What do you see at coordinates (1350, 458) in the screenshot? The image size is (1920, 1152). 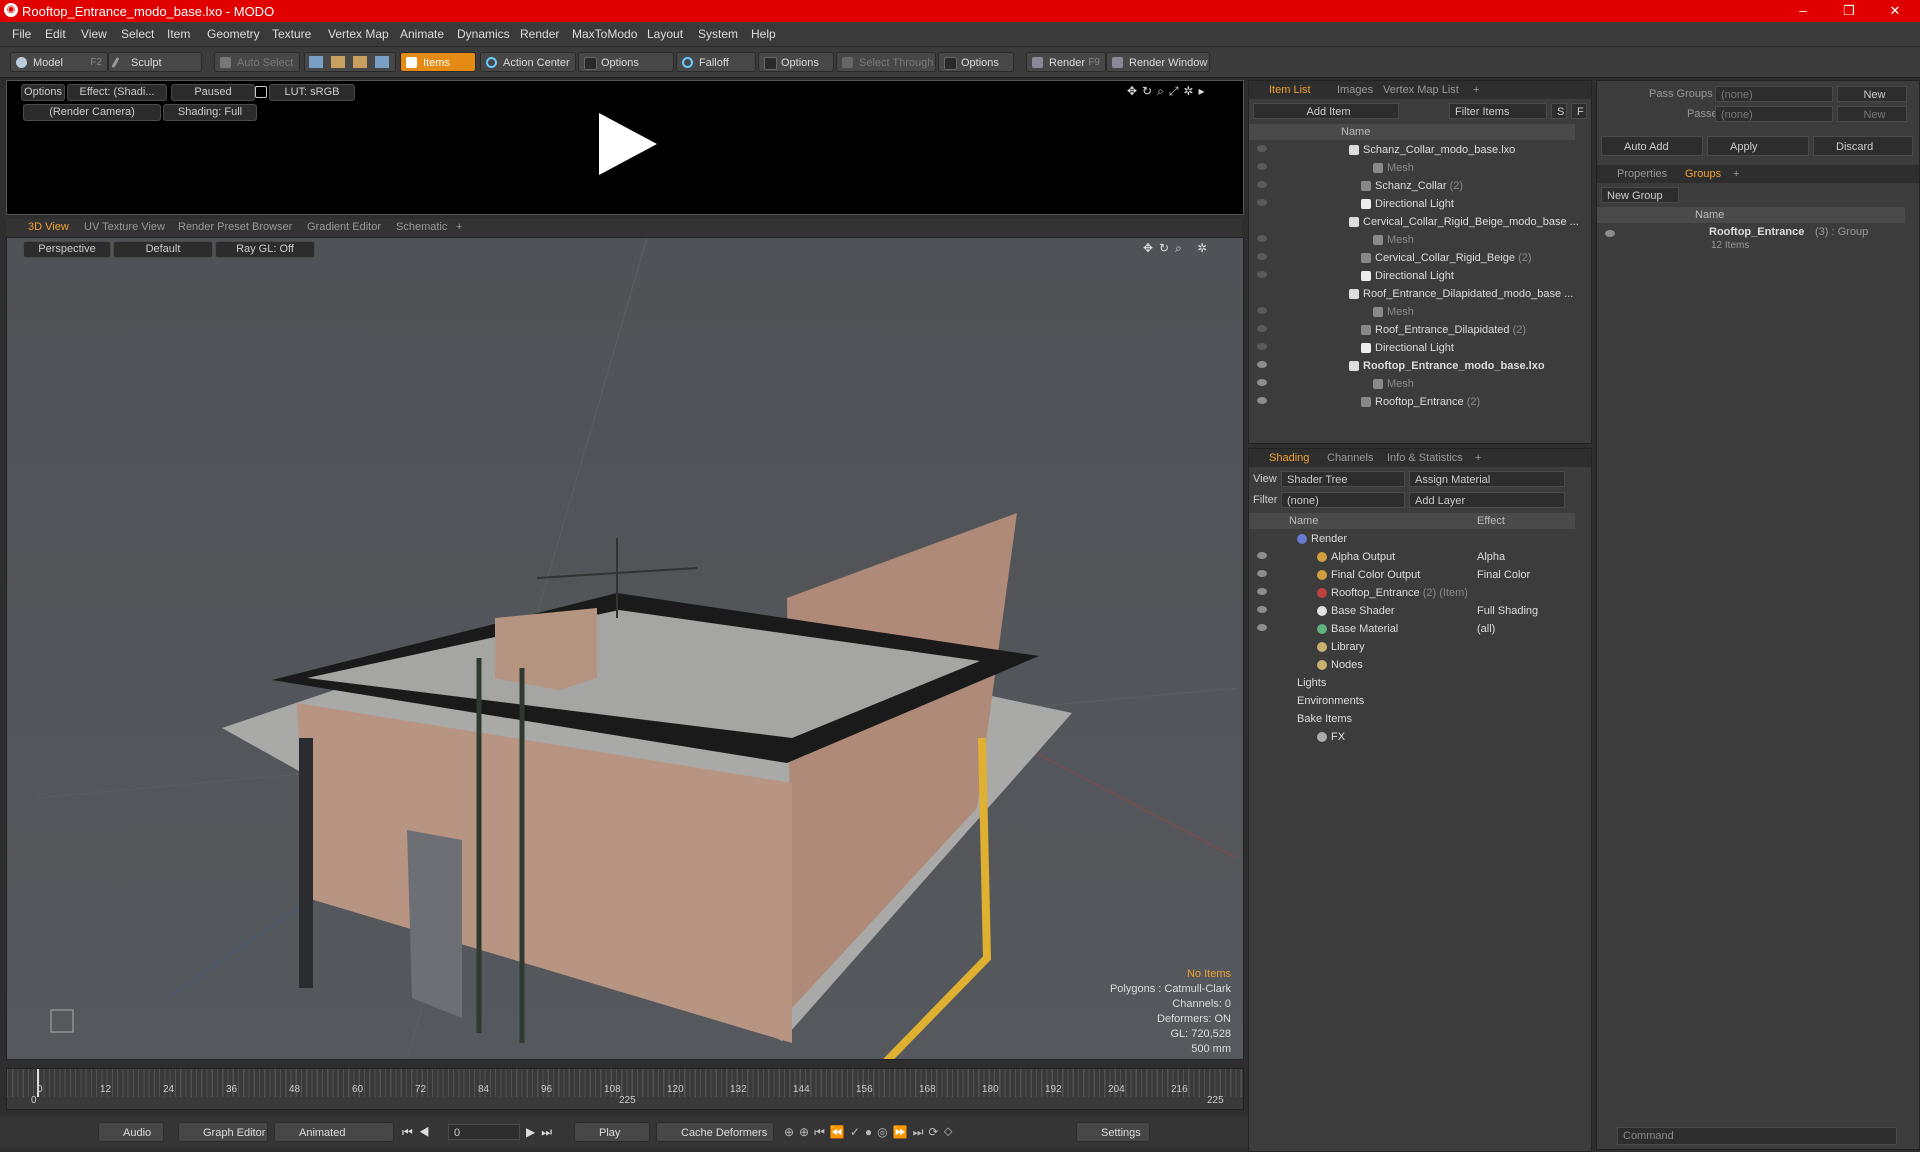 I see `tab-channels: Channels` at bounding box center [1350, 458].